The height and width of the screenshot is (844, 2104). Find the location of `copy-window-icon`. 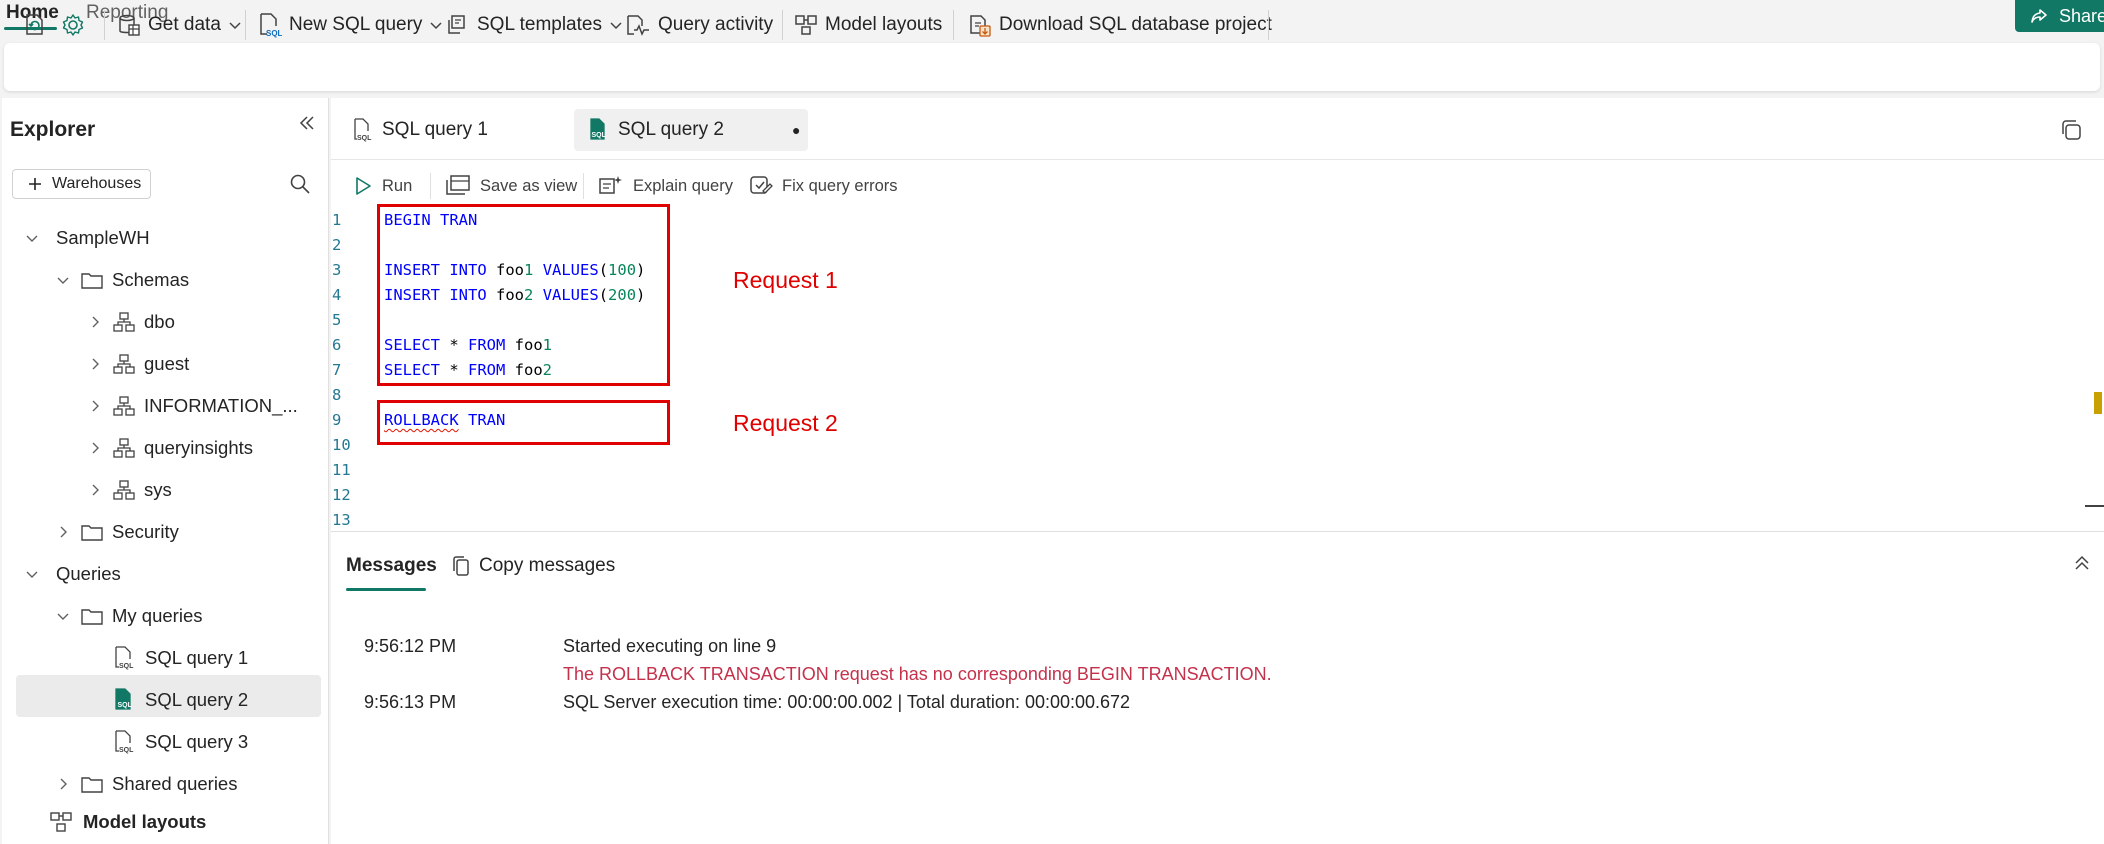

copy-window-icon is located at coordinates (2071, 130).